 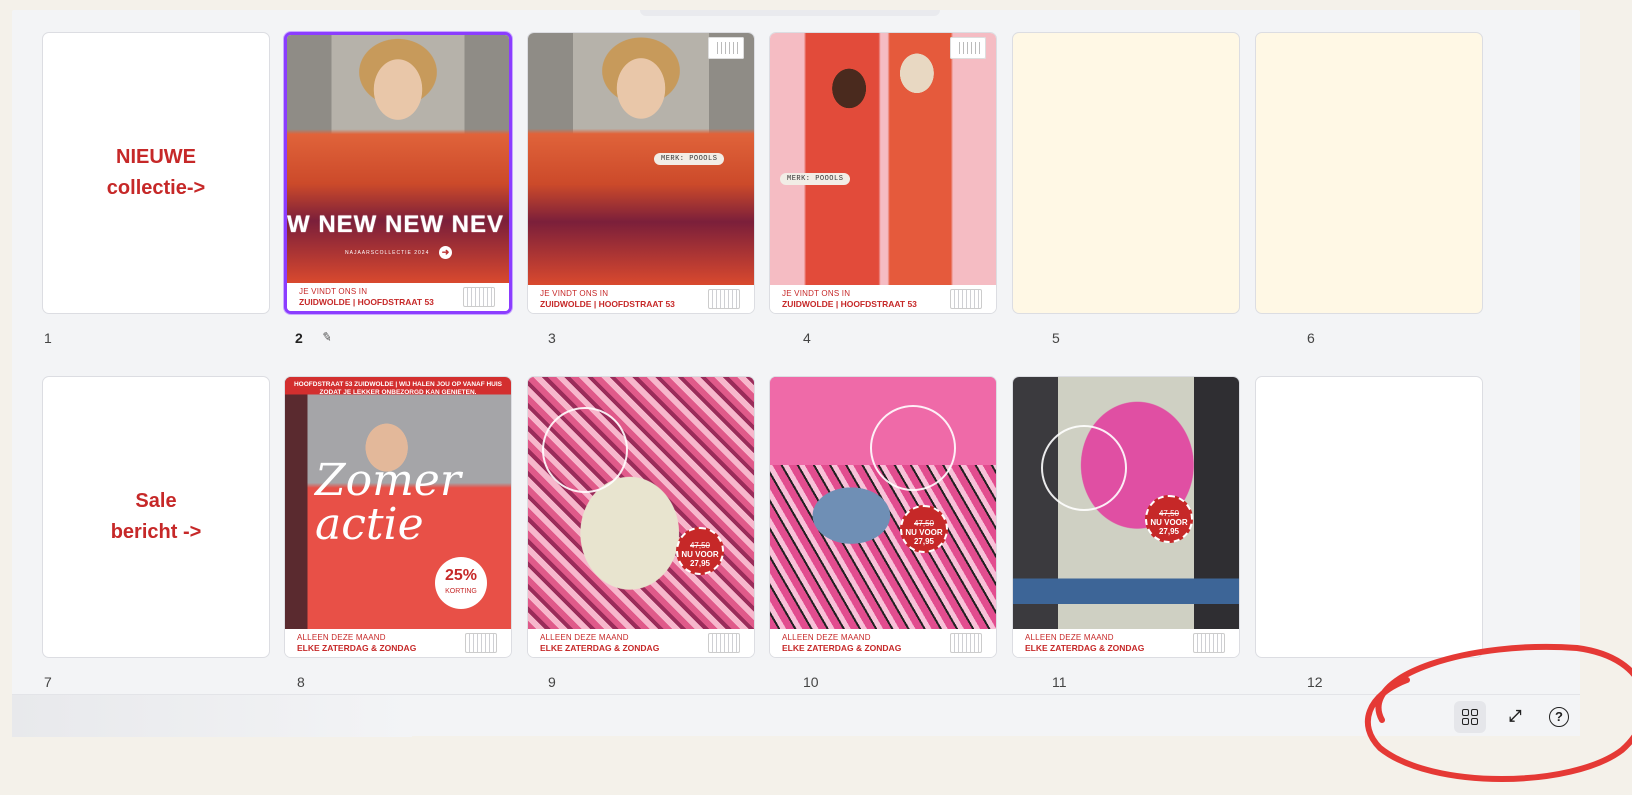 I want to click on page-thumb-7: Sale bericht ->, so click(x=156, y=517).